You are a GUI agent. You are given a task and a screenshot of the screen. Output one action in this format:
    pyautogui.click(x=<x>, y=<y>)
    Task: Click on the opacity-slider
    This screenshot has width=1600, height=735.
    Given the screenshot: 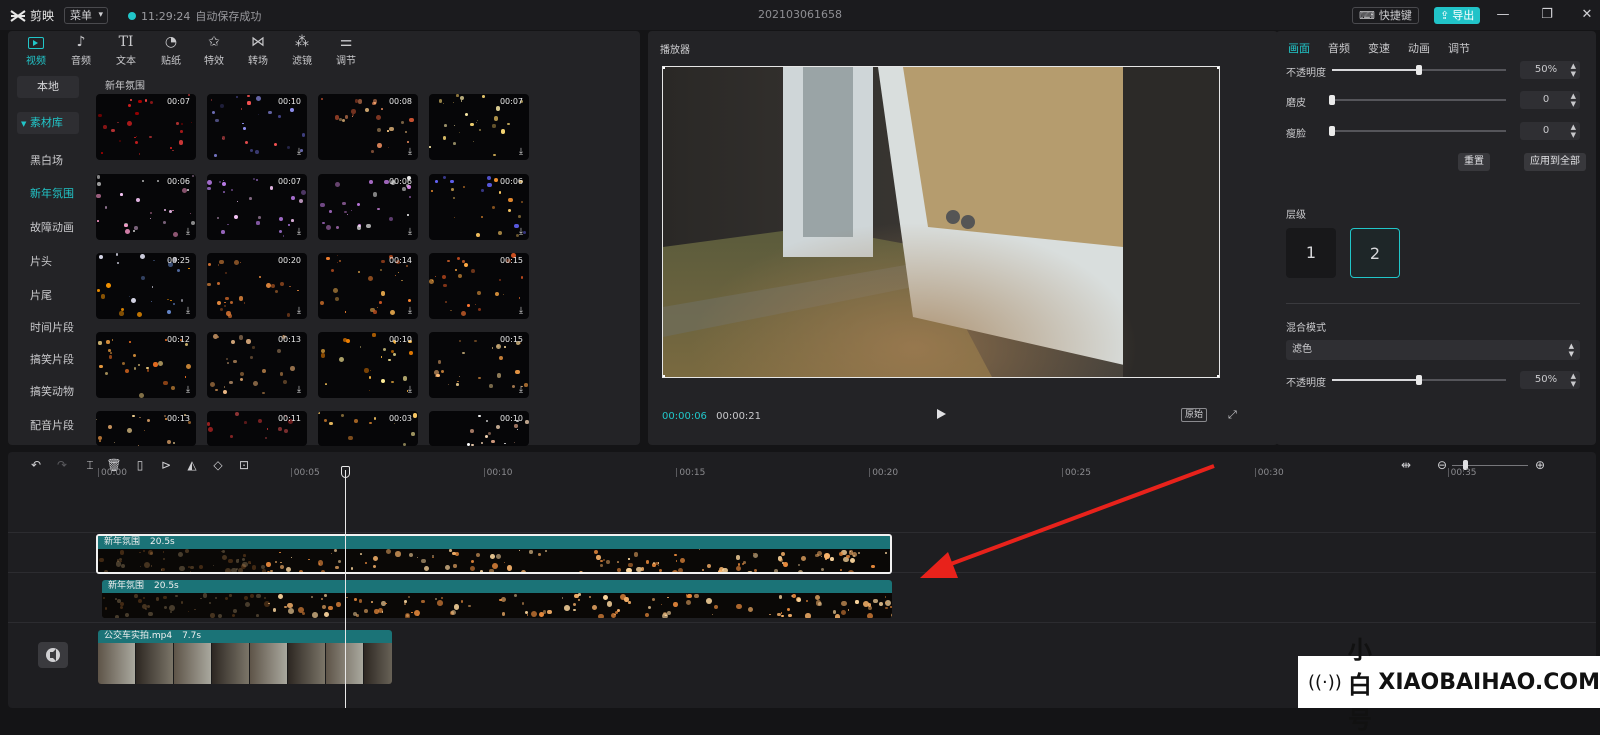 What is the action you would take?
    pyautogui.click(x=1419, y=70)
    